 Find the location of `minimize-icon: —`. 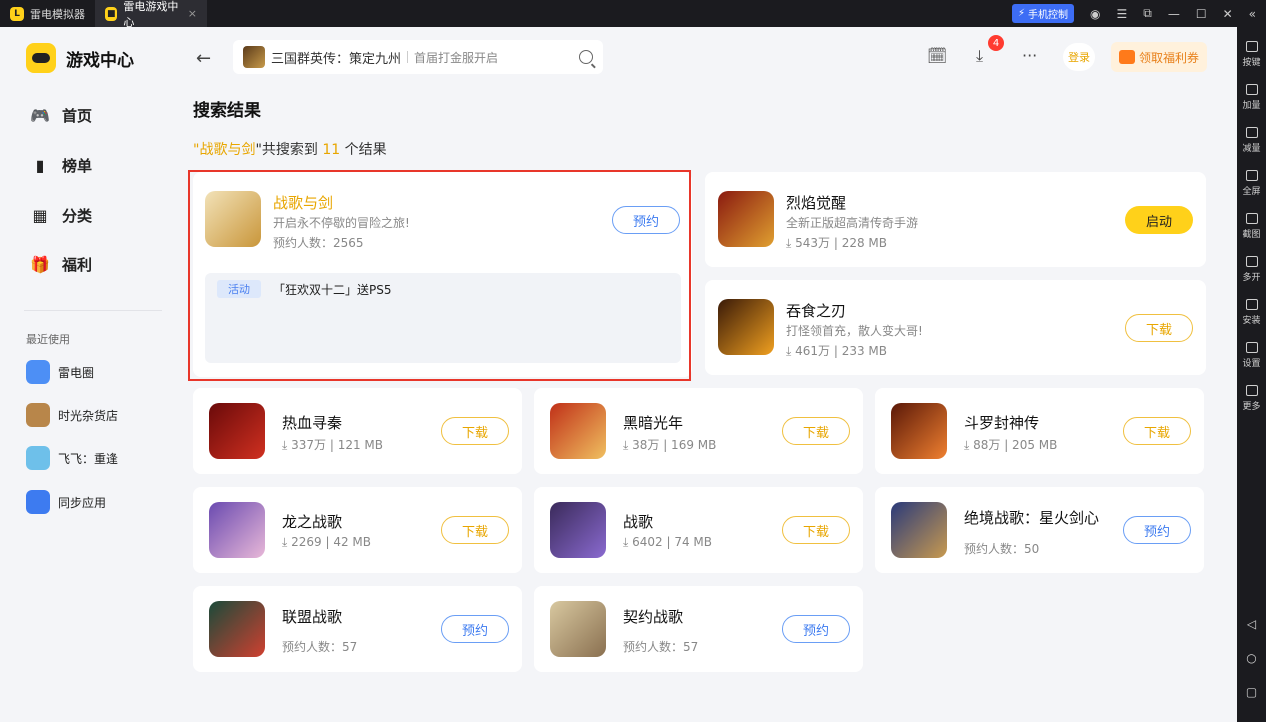

minimize-icon: — is located at coordinates (1174, 14).